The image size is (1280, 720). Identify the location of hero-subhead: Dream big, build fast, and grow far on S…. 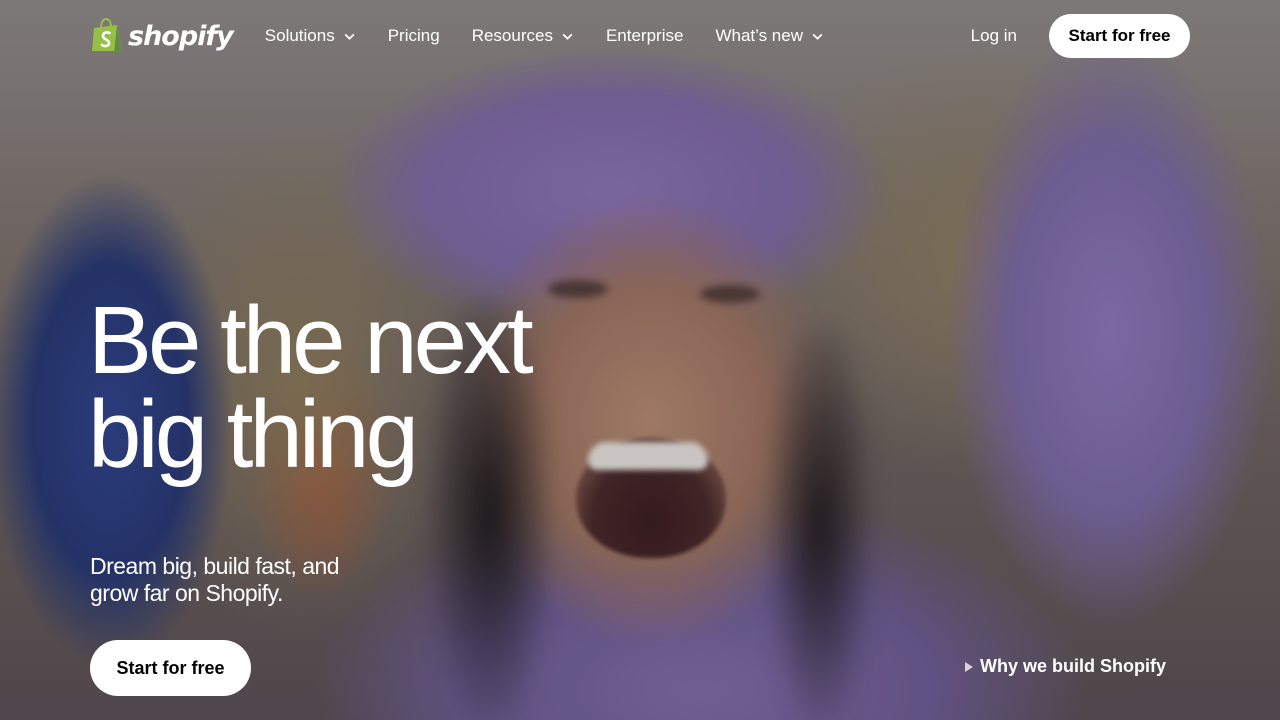
(215, 579).